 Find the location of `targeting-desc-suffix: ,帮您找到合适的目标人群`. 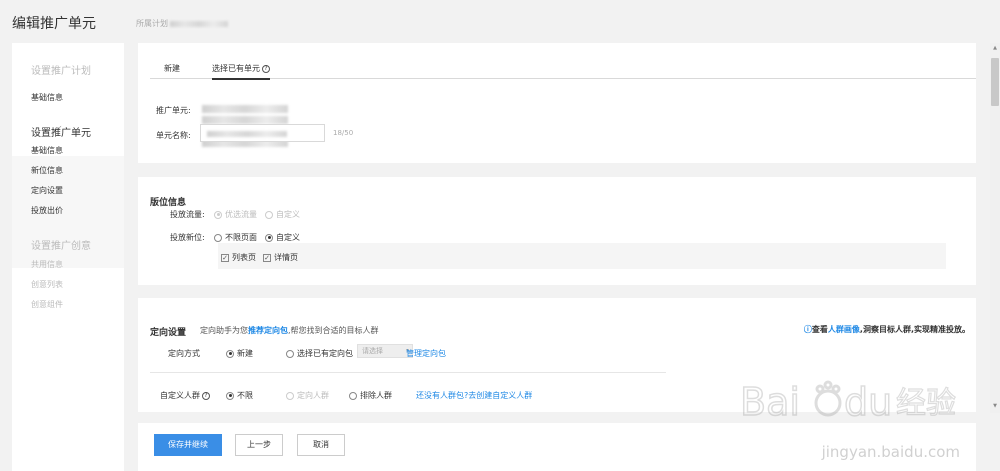

targeting-desc-suffix: ,帮您找到合适的目标人群 is located at coordinates (333, 330).